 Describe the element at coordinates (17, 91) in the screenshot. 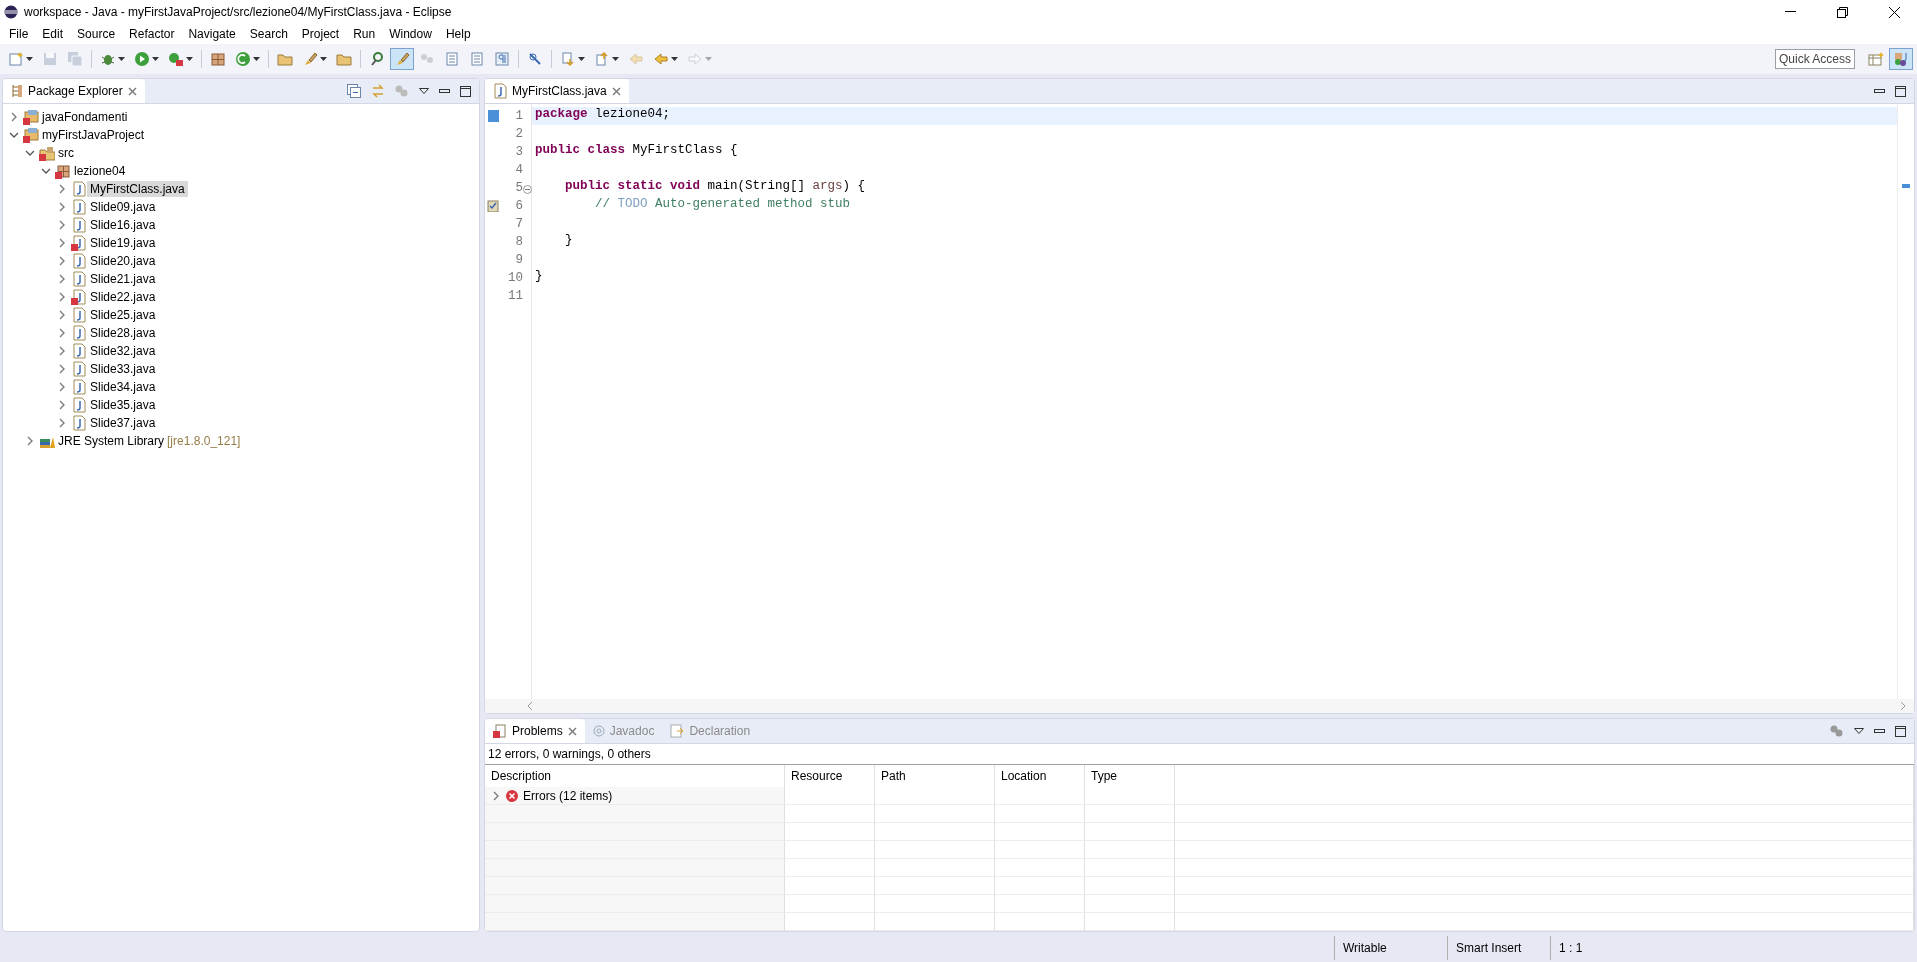

I see `package-explorer-icon` at that location.